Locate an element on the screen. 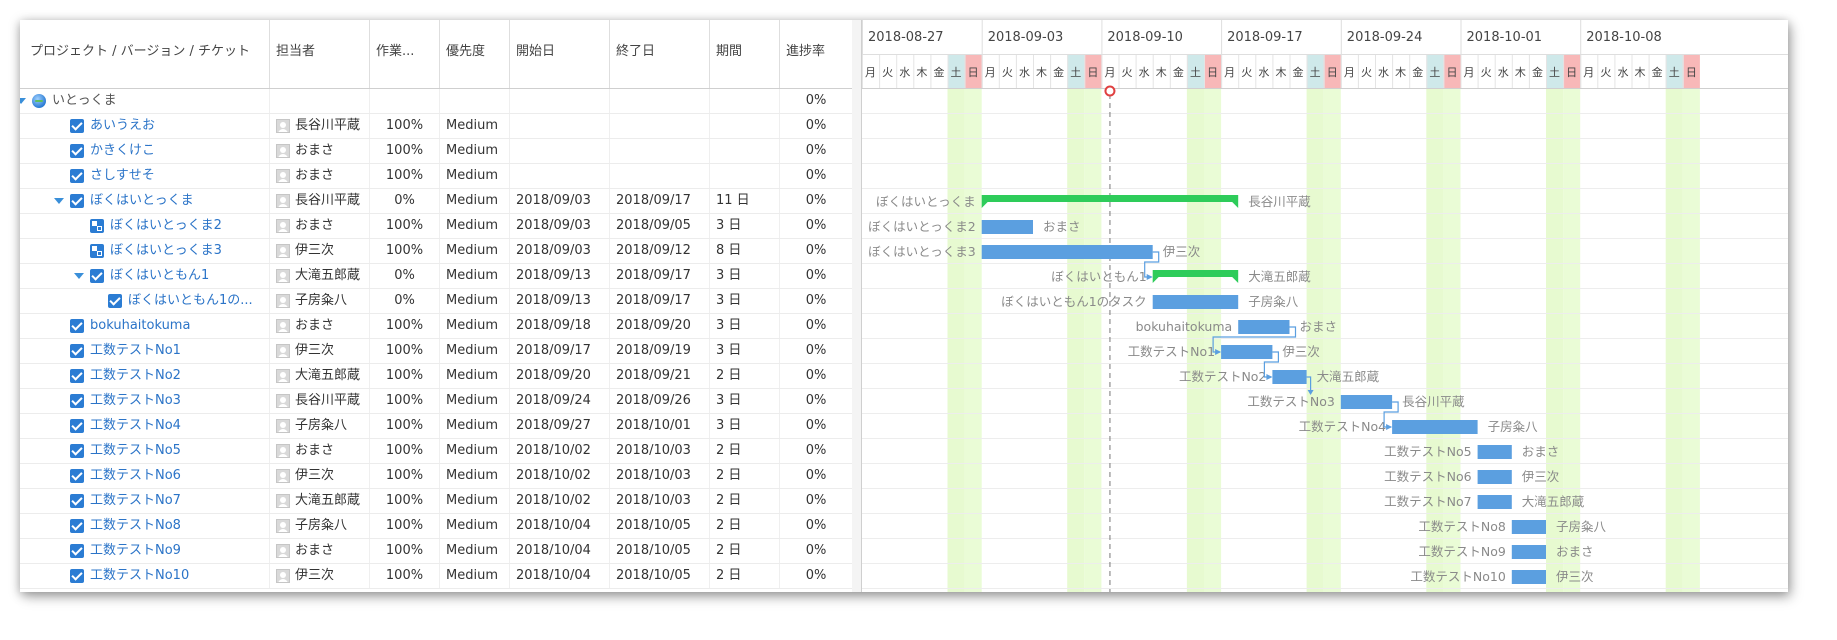 The height and width of the screenshot is (640, 1837). weekday-label: 木 is located at coordinates (1280, 72).